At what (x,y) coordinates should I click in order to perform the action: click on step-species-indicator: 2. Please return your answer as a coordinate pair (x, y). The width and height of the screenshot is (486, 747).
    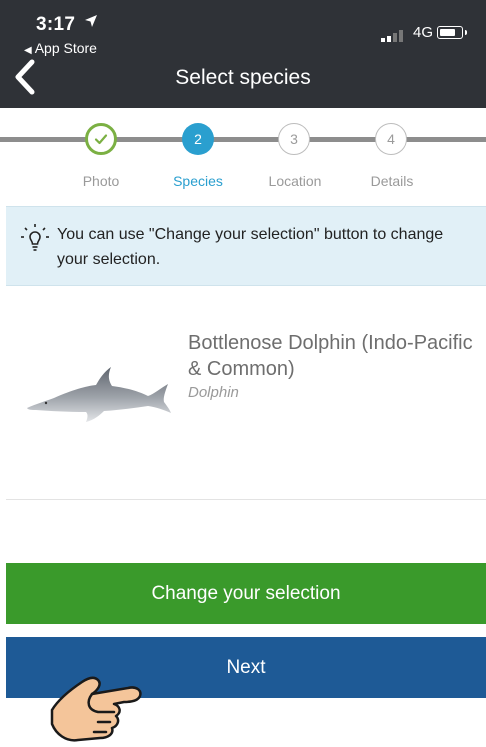
    Looking at the image, I should click on (198, 139).